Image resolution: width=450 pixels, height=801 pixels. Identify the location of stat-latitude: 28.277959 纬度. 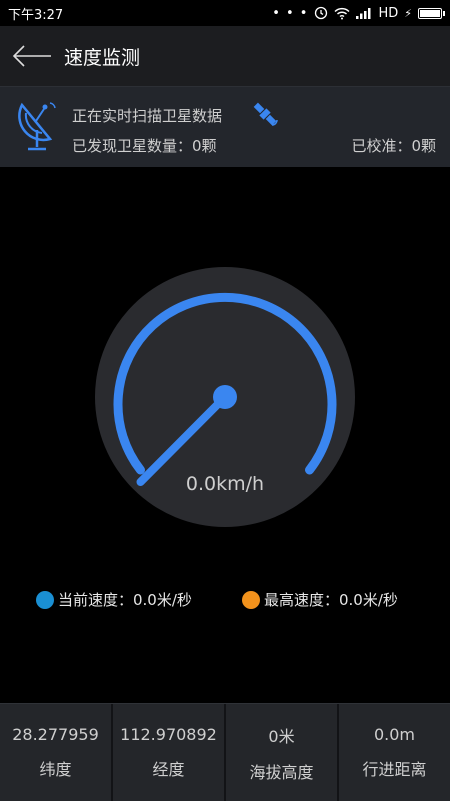
(56, 752).